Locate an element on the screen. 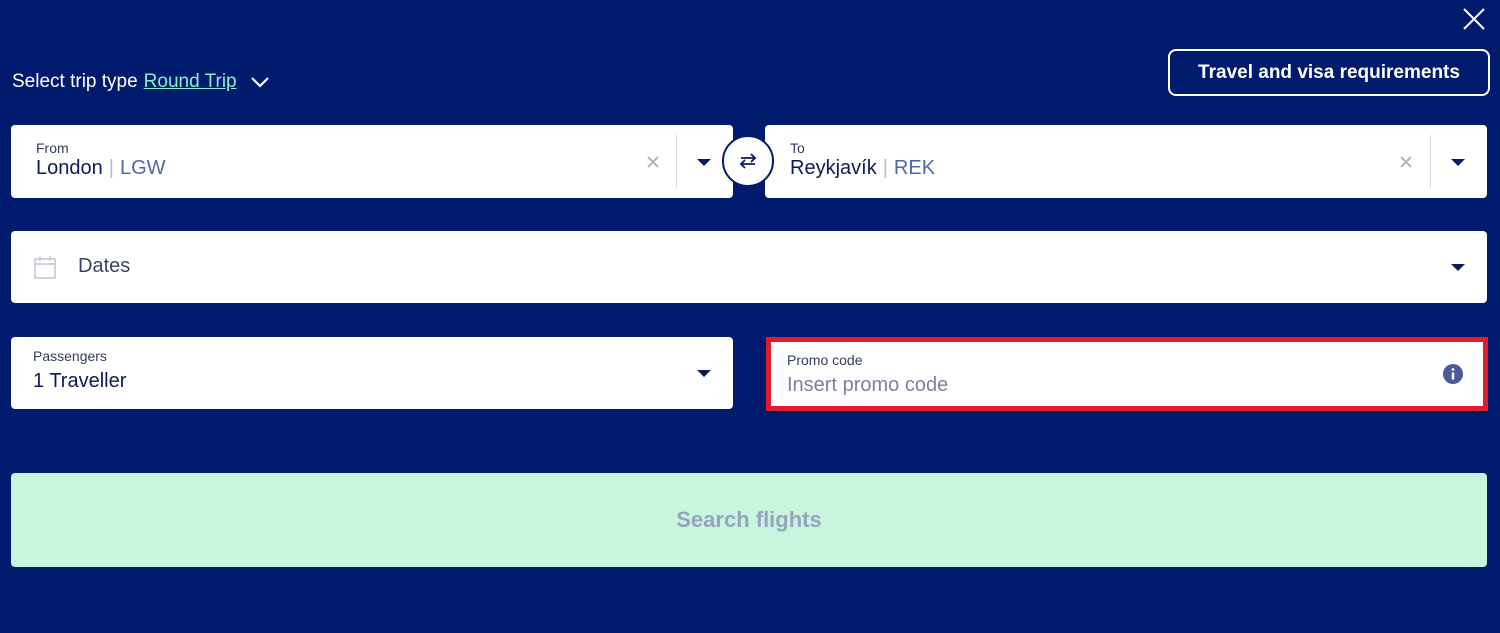 The height and width of the screenshot is (633, 1500). promo-code-input is located at coordinates (1107, 385).